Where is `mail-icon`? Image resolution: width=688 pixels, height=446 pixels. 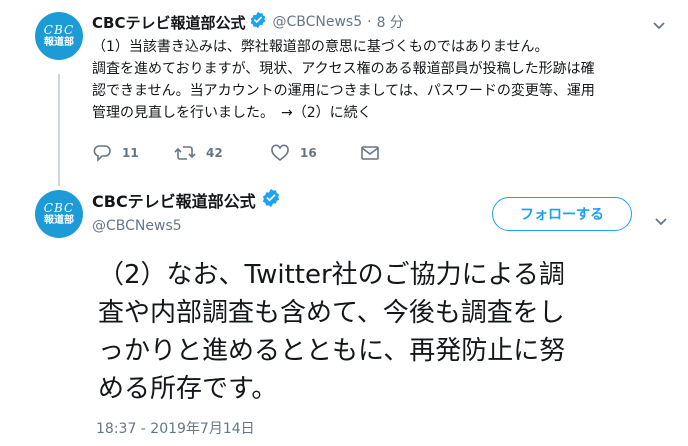 mail-icon is located at coordinates (370, 153).